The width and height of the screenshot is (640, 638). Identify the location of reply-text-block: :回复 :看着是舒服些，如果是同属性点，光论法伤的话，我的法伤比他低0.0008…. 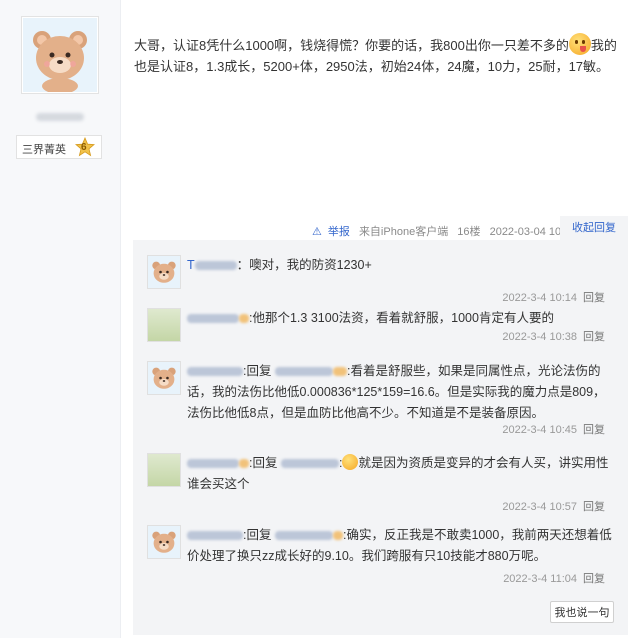
(396, 392).